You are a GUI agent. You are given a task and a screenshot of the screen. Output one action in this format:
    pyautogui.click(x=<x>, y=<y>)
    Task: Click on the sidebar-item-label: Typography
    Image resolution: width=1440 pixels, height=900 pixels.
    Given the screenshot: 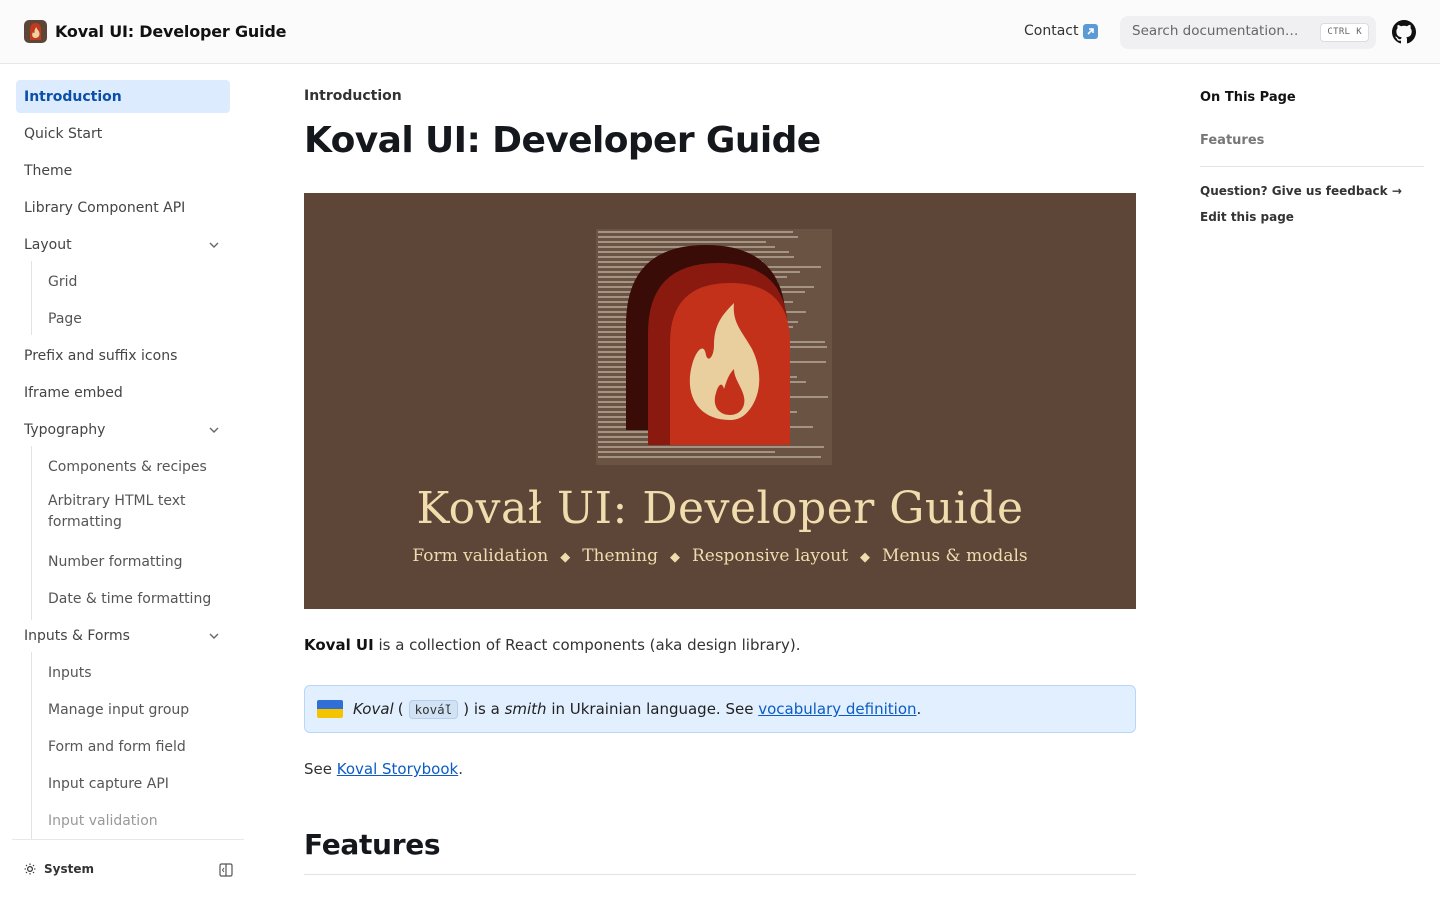 What is the action you would take?
    pyautogui.click(x=65, y=429)
    